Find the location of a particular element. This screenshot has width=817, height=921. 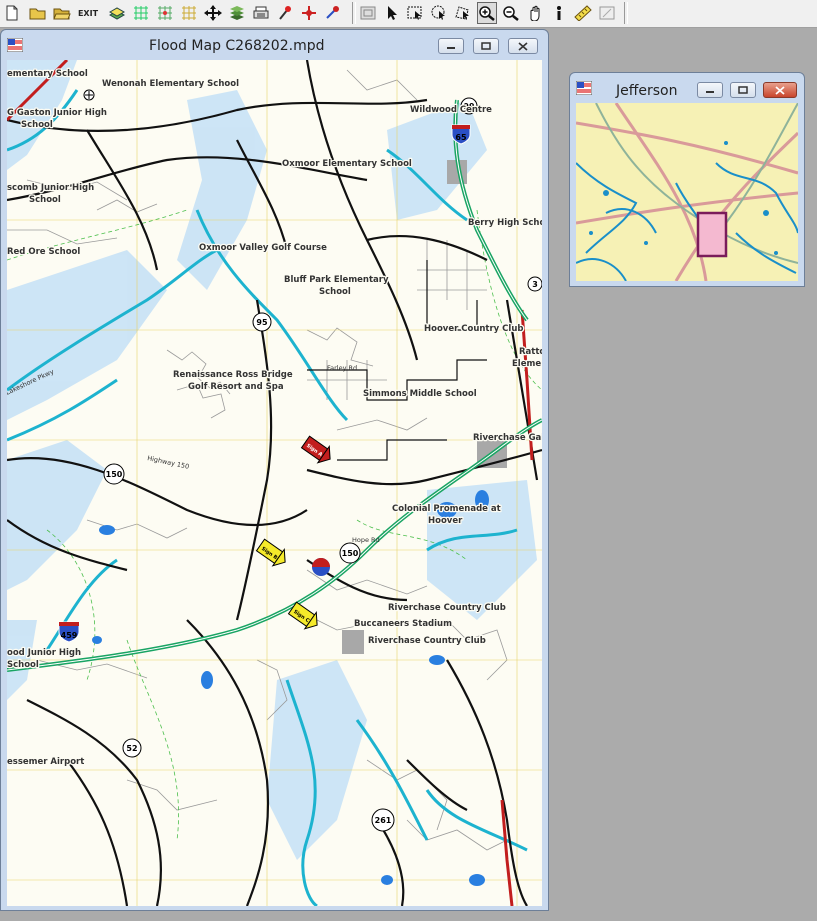

highway-shield-52: 52 is located at coordinates (132, 748).